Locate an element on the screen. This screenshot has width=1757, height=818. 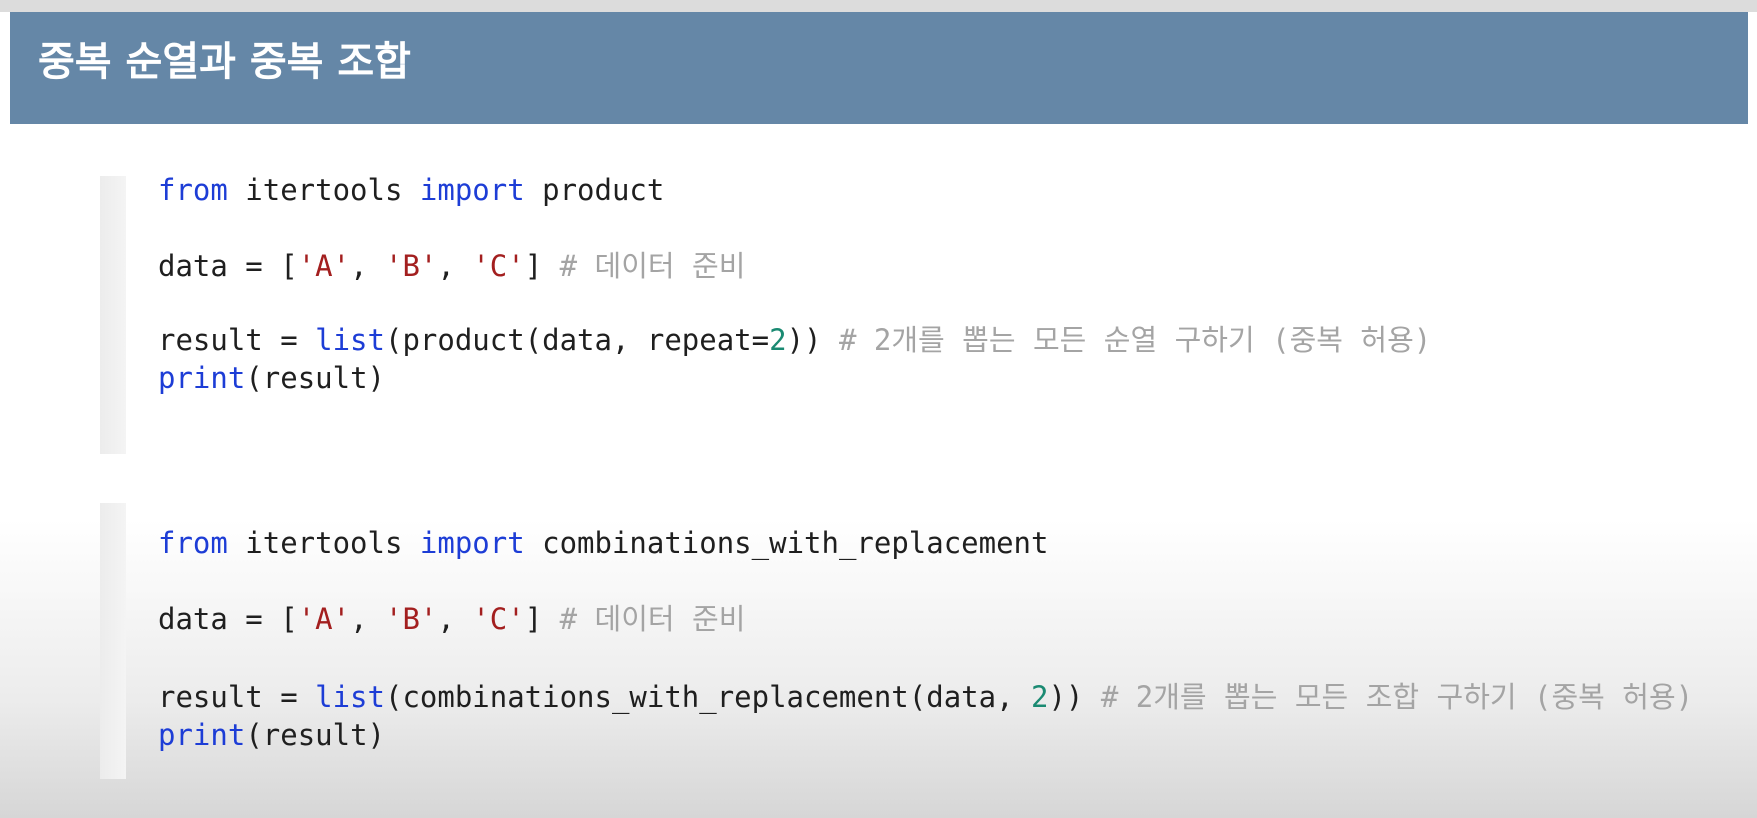
code-text: (combinations_with_replacement(data, is located at coordinates (707, 697).